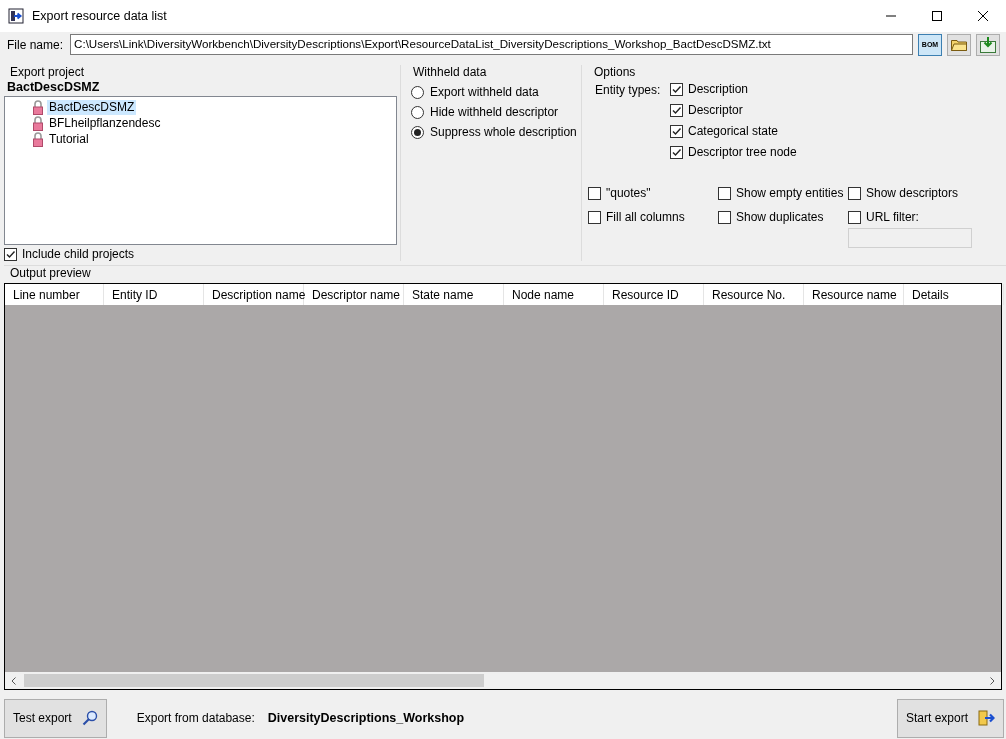 This screenshot has width=1006, height=739. What do you see at coordinates (69, 139) in the screenshot?
I see `project-item: Tutorial` at bounding box center [69, 139].